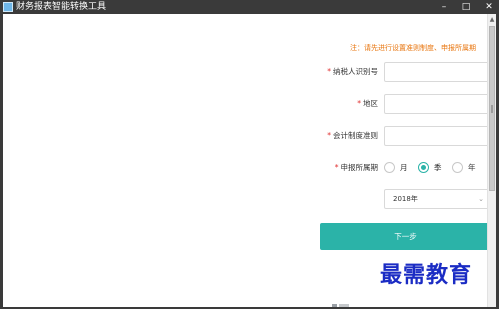 This screenshot has width=499, height=309. I want to click on period-radio-month, so click(389, 167).